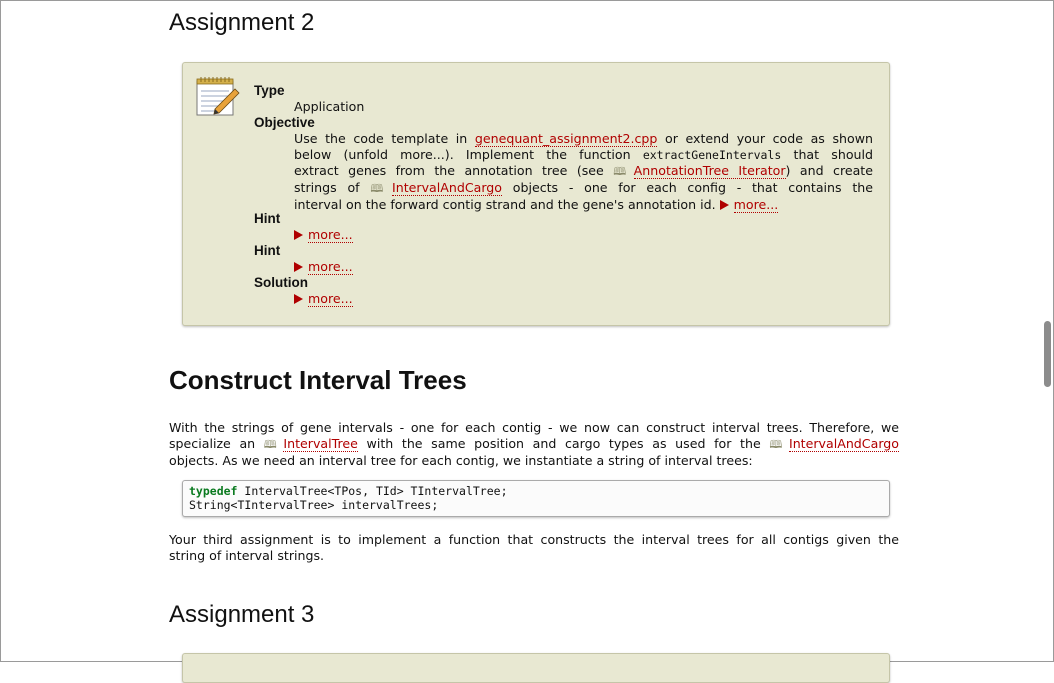  Describe the element at coordinates (332, 187) in the screenshot. I see `objective-text-4a: strings of` at that location.